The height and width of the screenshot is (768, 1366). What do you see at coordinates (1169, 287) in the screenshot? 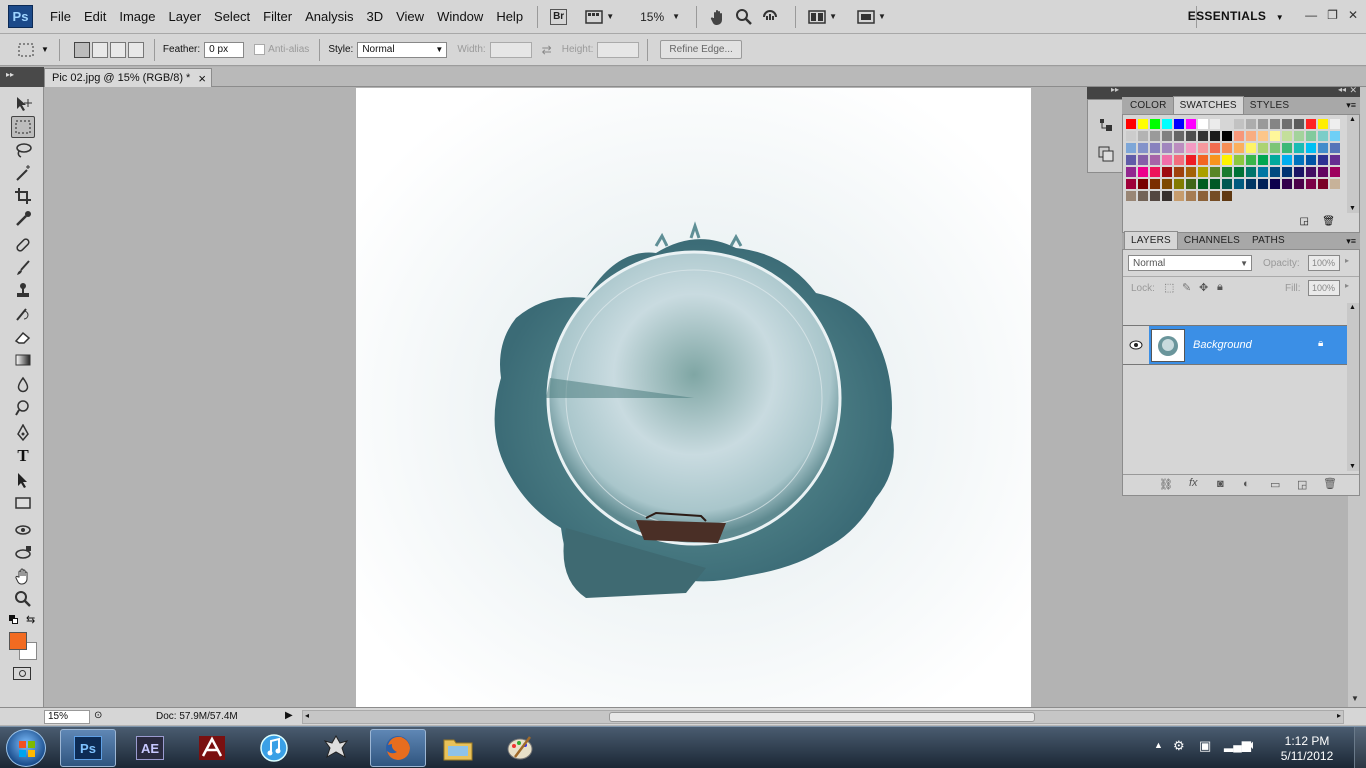
I see `lock-transparency-icon: ⬚` at bounding box center [1169, 287].